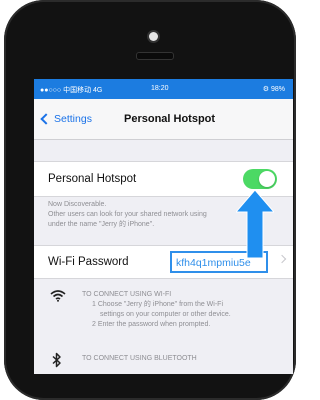  What do you see at coordinates (158, 304) in the screenshot?
I see `wifi-instructions-line1: 1 Choose "Jerry 的 iPhone" from the Wi-Fi` at bounding box center [158, 304].